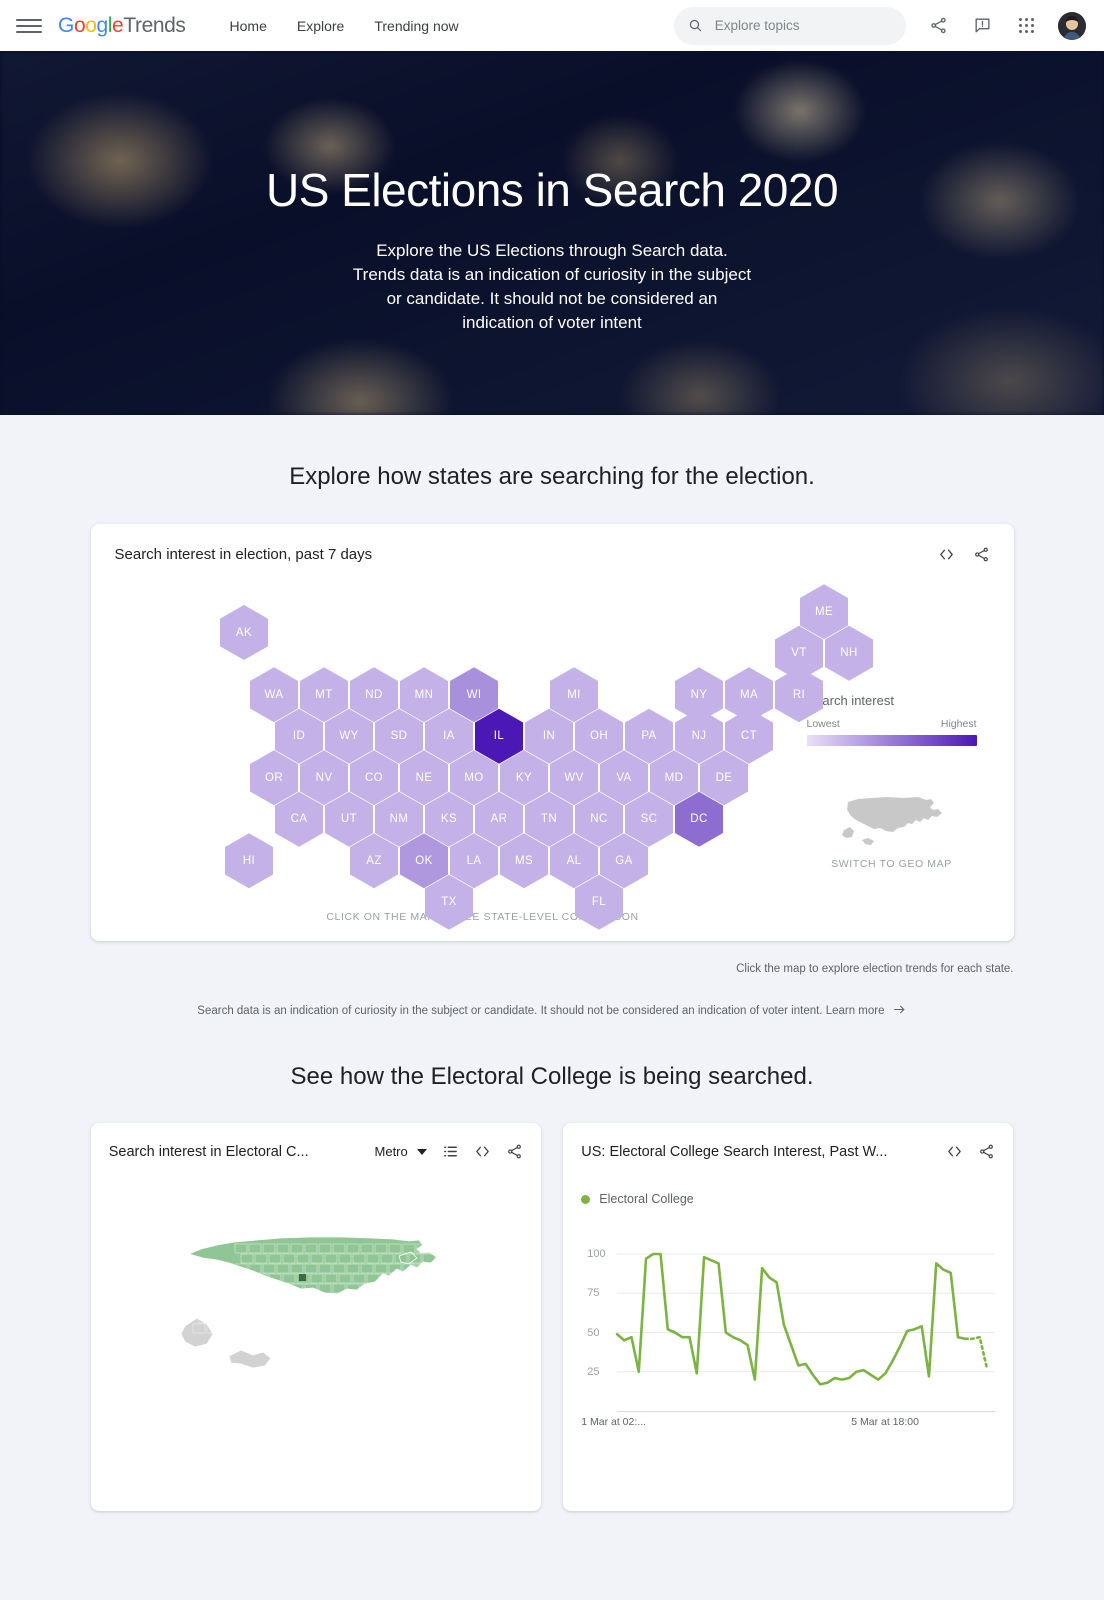 This screenshot has width=1104, height=1600. What do you see at coordinates (154, 25) in the screenshot?
I see `logo-suffix: Trends` at bounding box center [154, 25].